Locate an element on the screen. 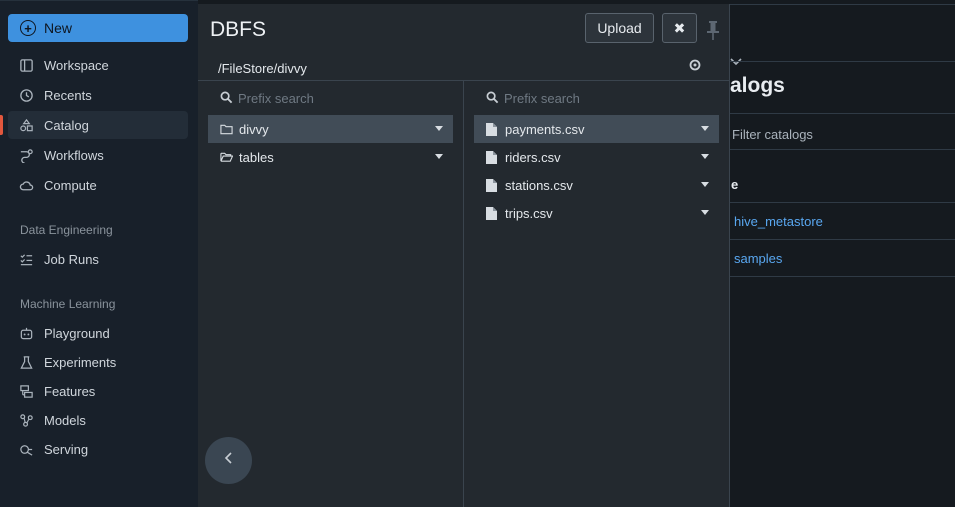 Image resolution: width=955 pixels, height=507 pixels. file-name: trips.csv is located at coordinates (529, 213).